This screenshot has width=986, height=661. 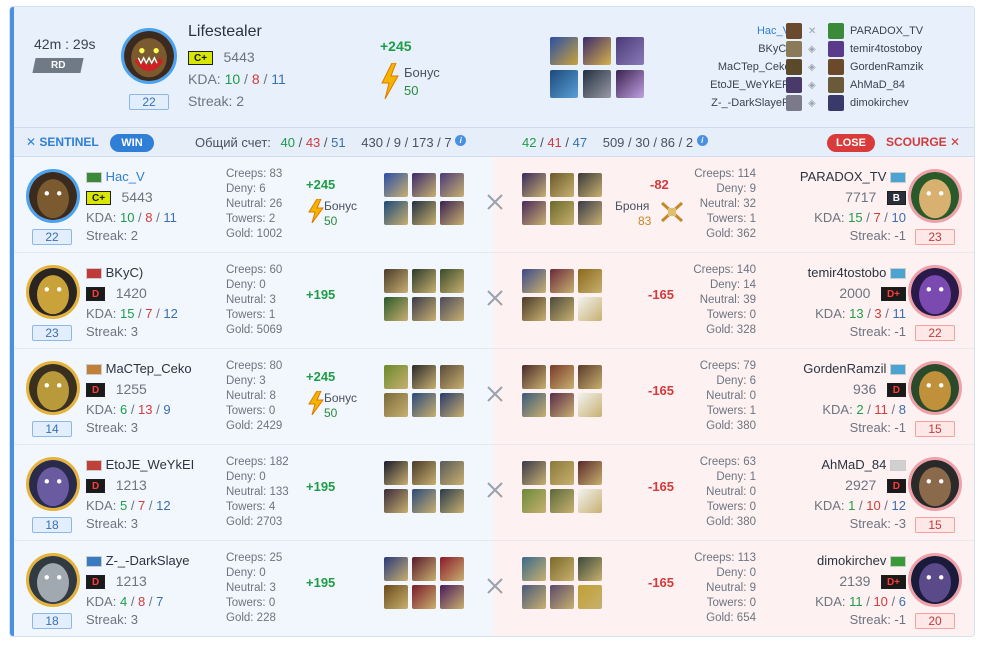 I want to click on shield-icon: ◈, so click(x=812, y=85).